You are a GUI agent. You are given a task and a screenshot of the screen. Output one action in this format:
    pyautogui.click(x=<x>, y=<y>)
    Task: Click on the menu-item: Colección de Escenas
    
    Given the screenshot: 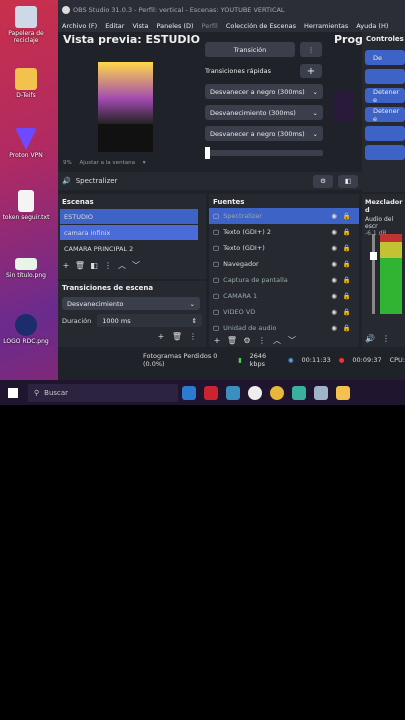 What is the action you would take?
    pyautogui.click(x=261, y=26)
    